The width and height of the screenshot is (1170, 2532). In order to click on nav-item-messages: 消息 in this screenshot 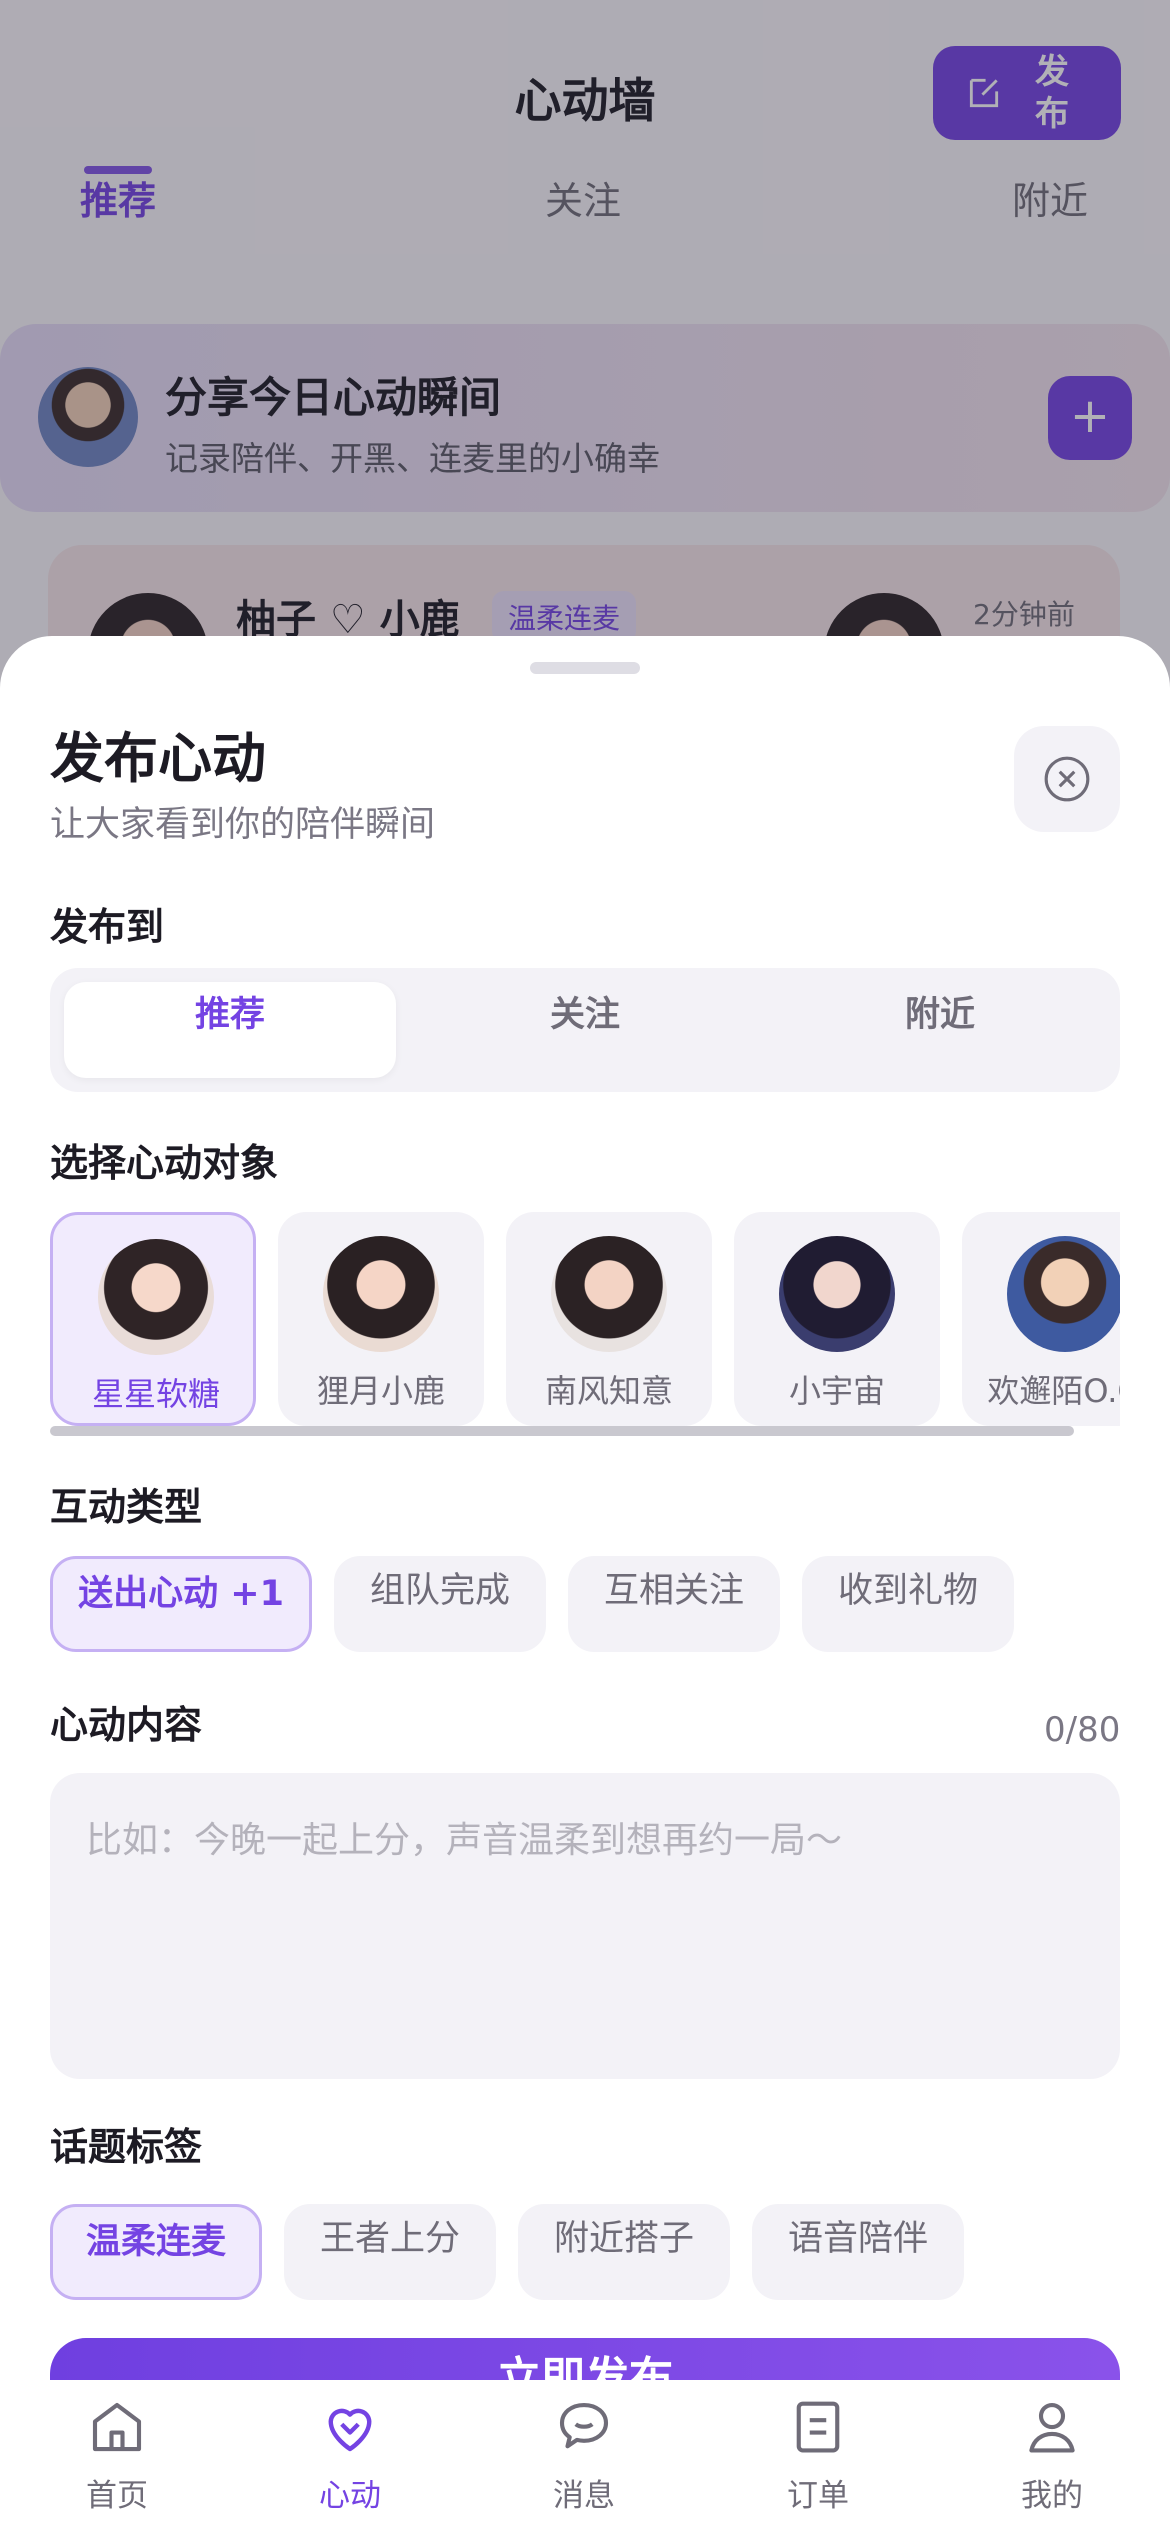, I will do `click(584, 2459)`.